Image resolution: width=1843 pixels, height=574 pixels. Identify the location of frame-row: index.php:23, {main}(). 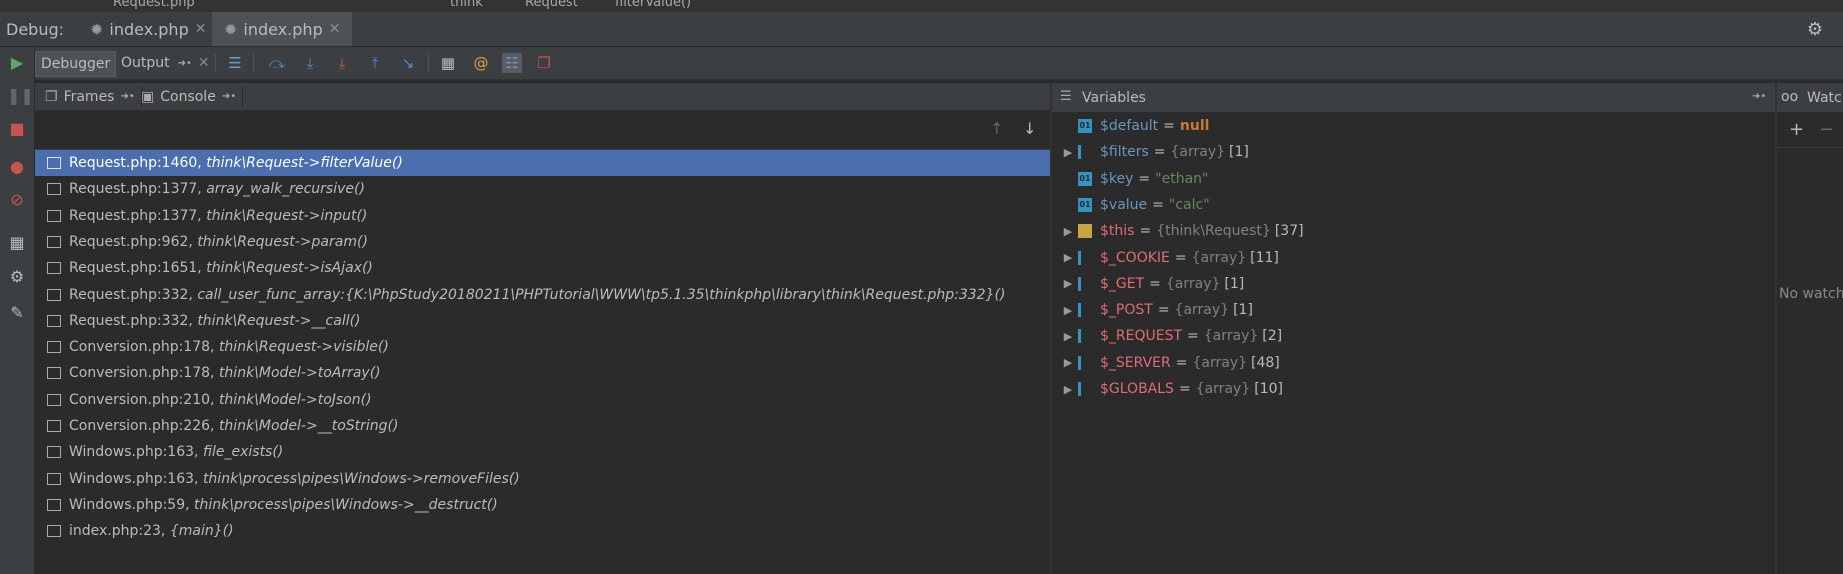
(542, 531).